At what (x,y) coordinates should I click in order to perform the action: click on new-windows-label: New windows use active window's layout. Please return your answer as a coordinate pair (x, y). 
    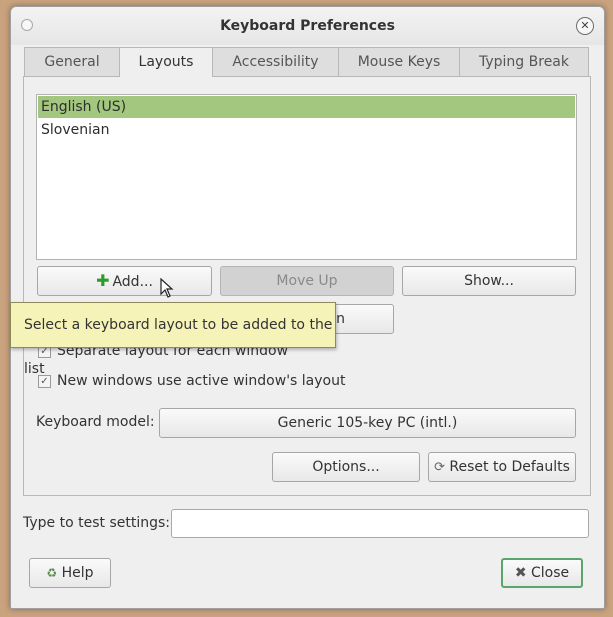
    Looking at the image, I should click on (201, 381).